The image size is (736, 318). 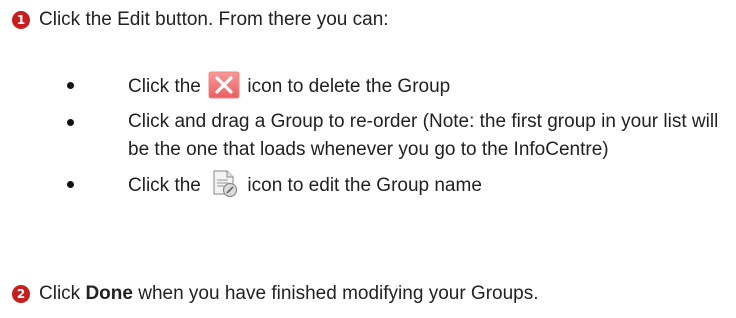 I want to click on done-label: Done, so click(x=109, y=293).